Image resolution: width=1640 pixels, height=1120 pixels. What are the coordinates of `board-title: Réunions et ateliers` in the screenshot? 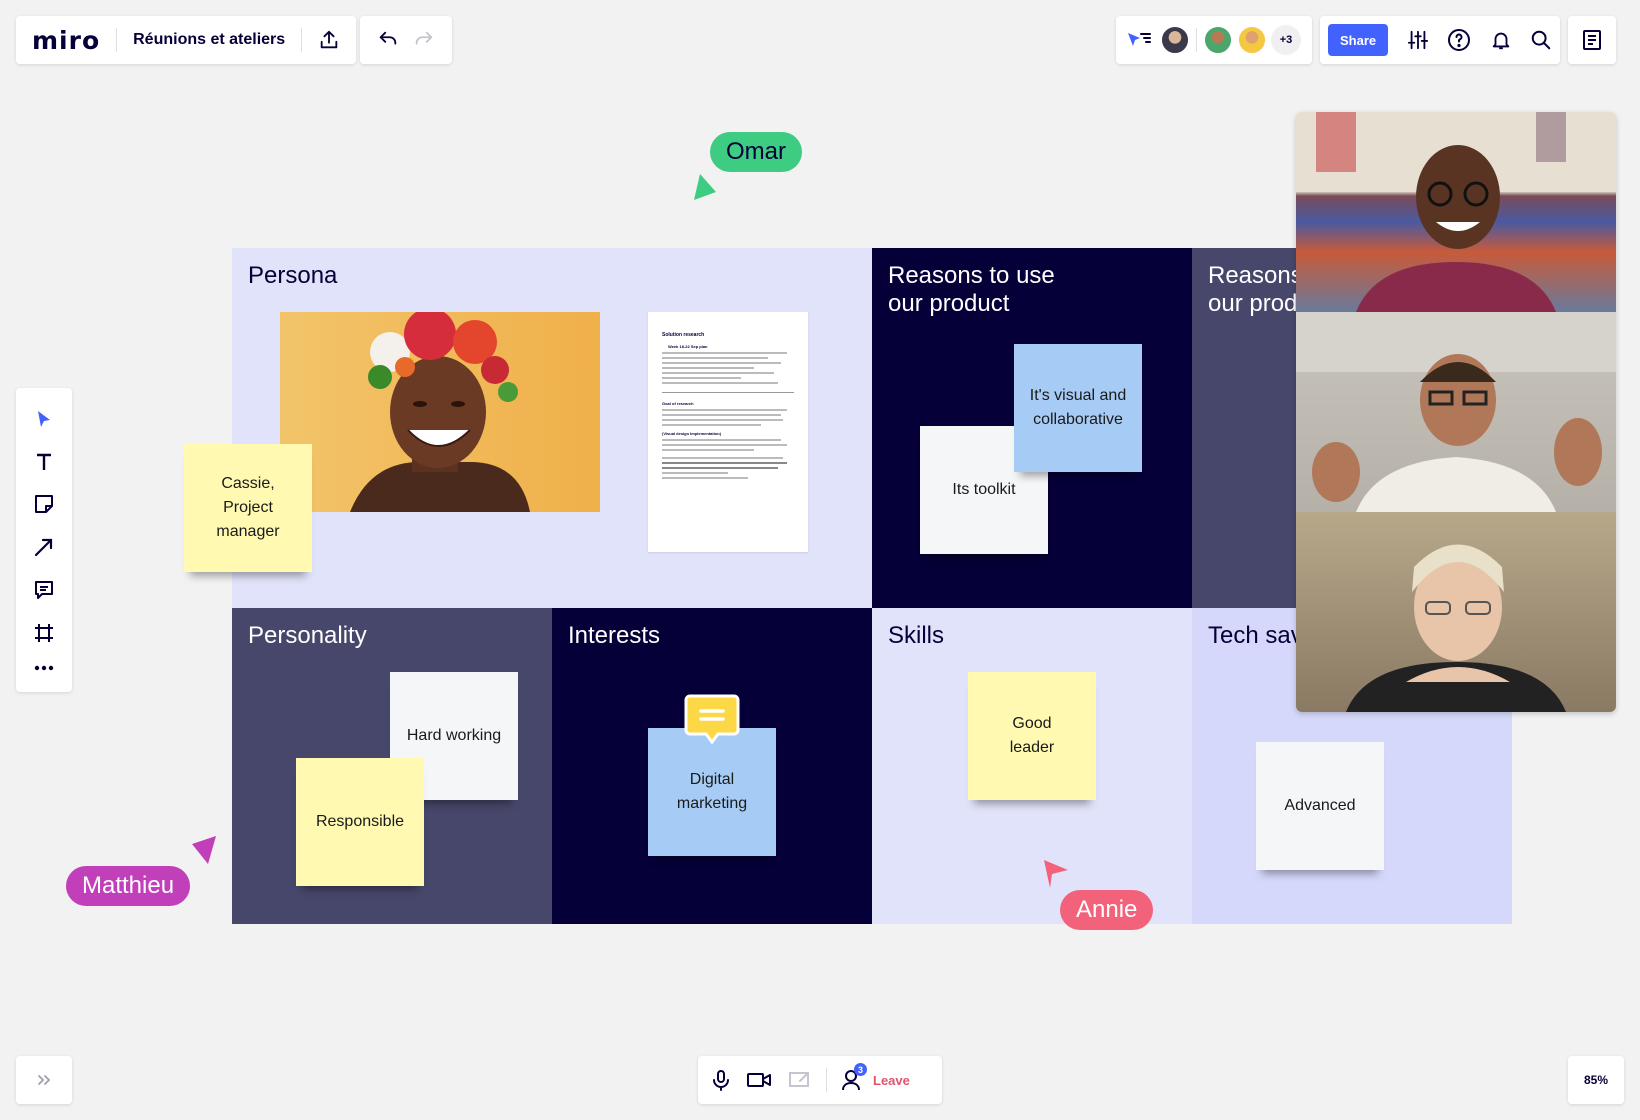 It's located at (209, 40).